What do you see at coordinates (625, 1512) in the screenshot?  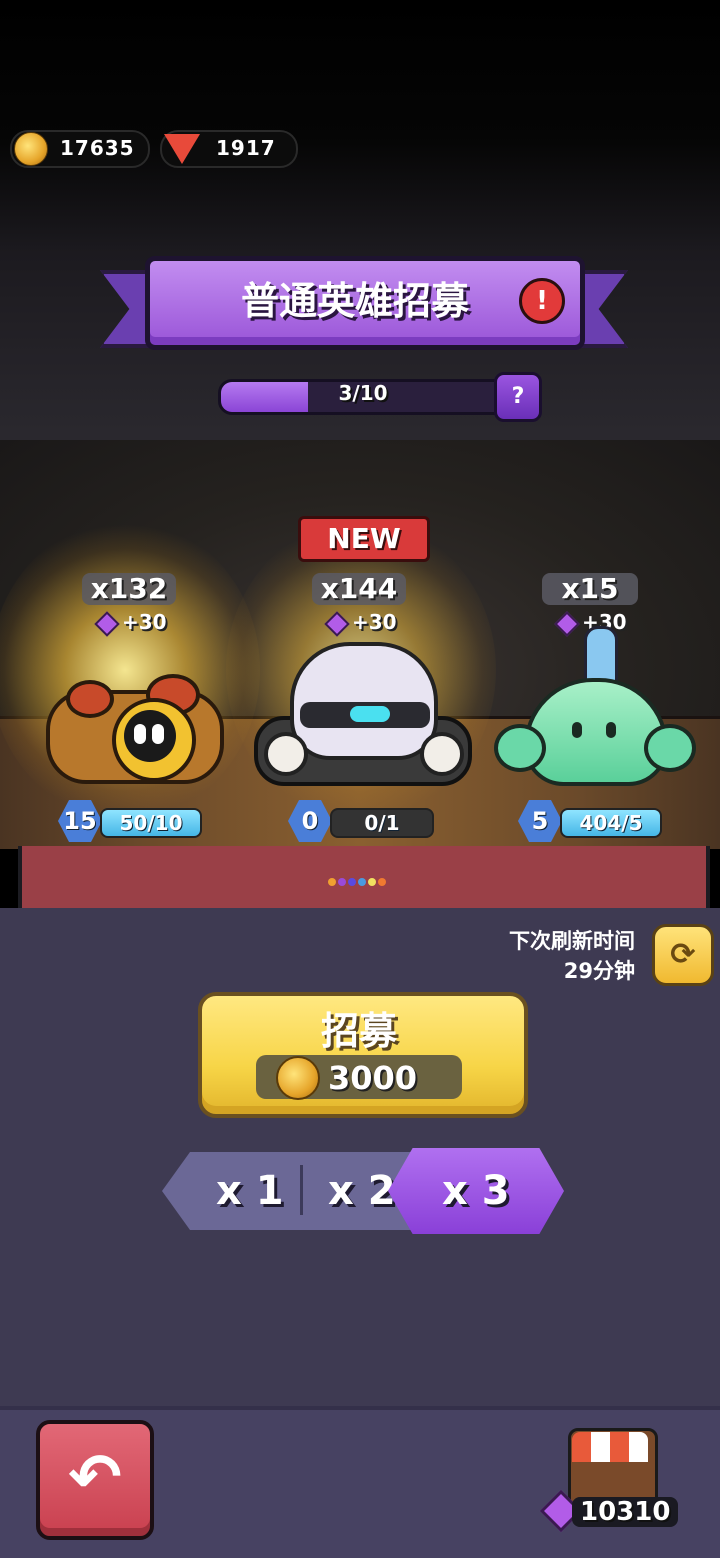 I see `shop-gem-amount: 10310` at bounding box center [625, 1512].